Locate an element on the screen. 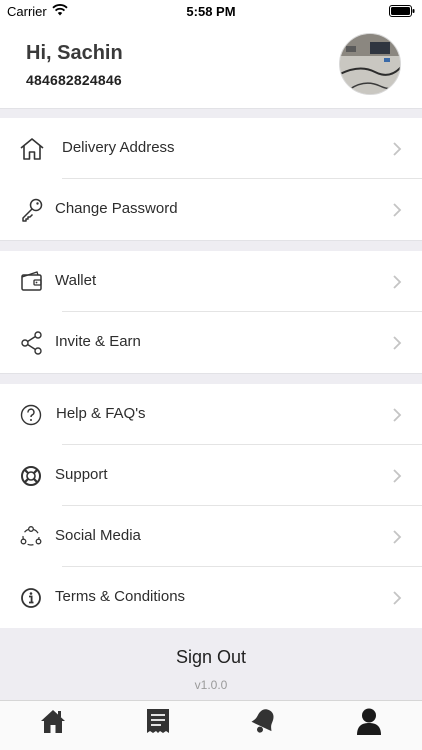  lifebuoy-icon is located at coordinates (31, 476).